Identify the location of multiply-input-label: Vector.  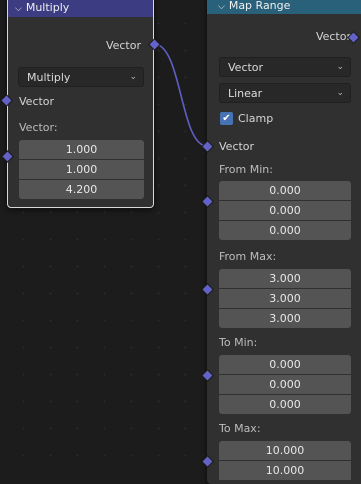
(37, 101).